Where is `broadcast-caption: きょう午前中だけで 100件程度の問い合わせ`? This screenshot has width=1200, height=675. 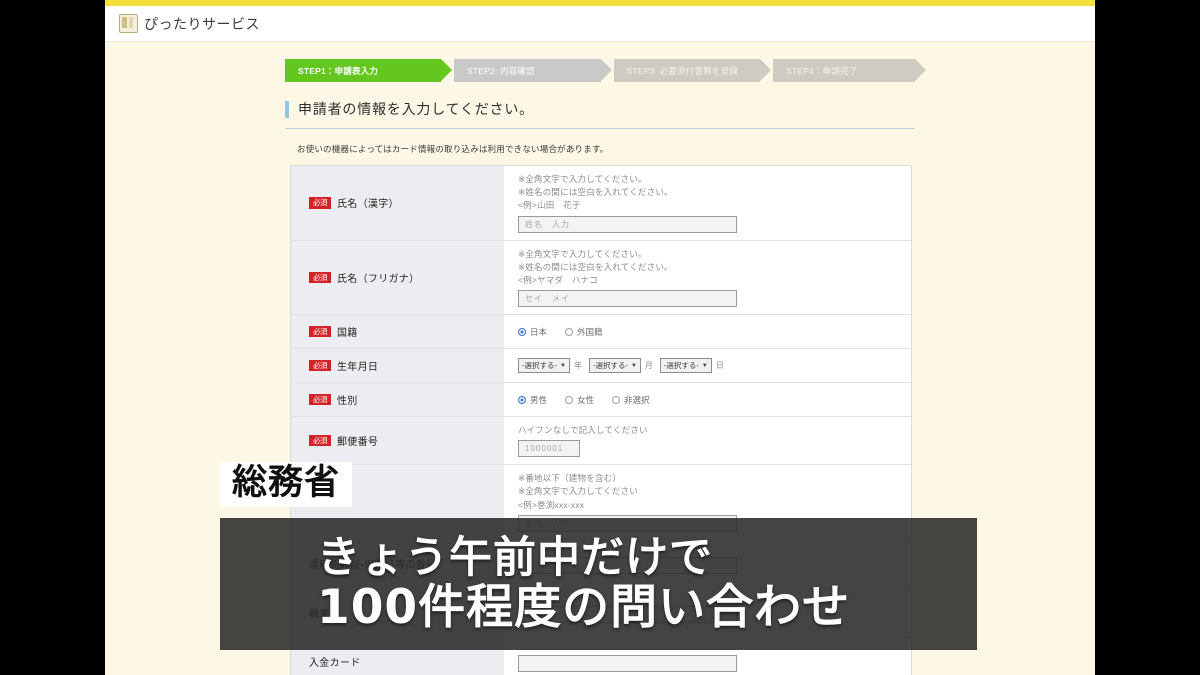 broadcast-caption: きょう午前中だけで 100件程度の問い合わせ is located at coordinates (598, 584).